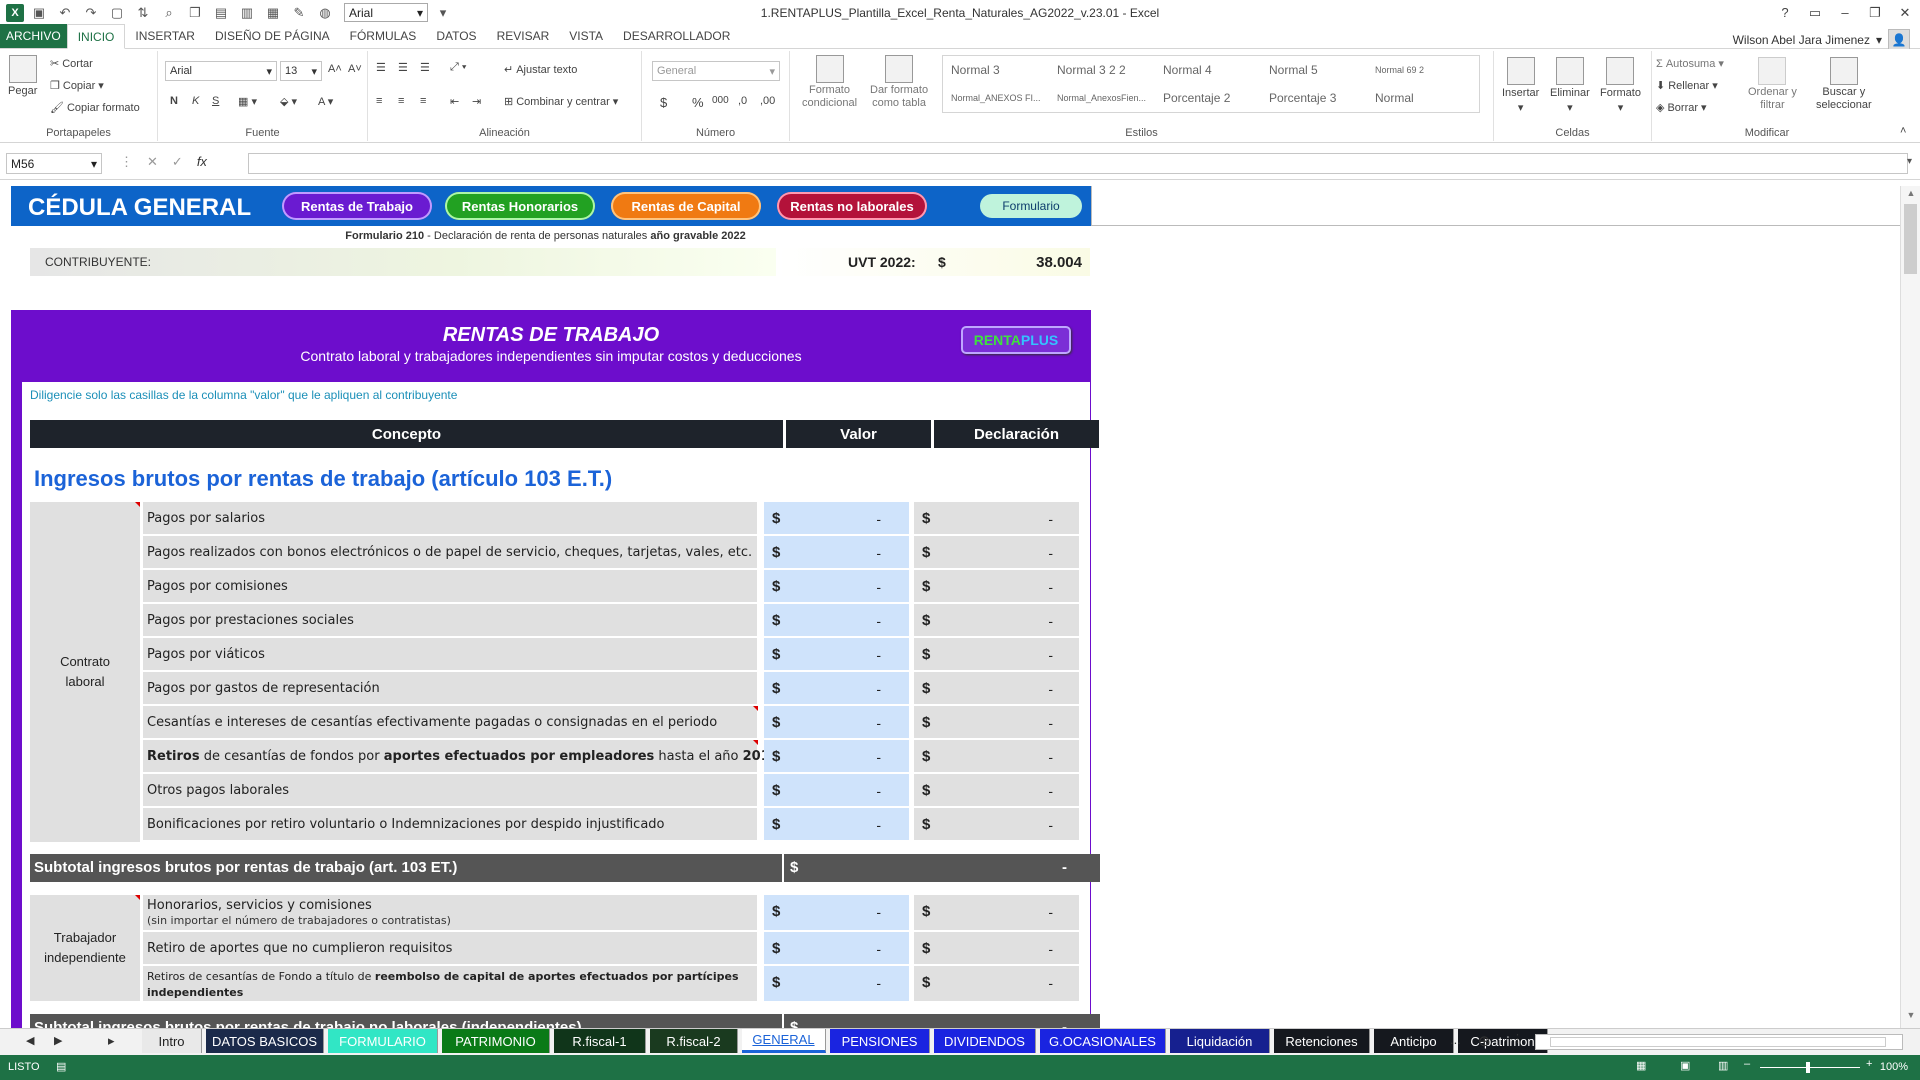  I want to click on scroll-up-icon: ▲, so click(1910, 196).